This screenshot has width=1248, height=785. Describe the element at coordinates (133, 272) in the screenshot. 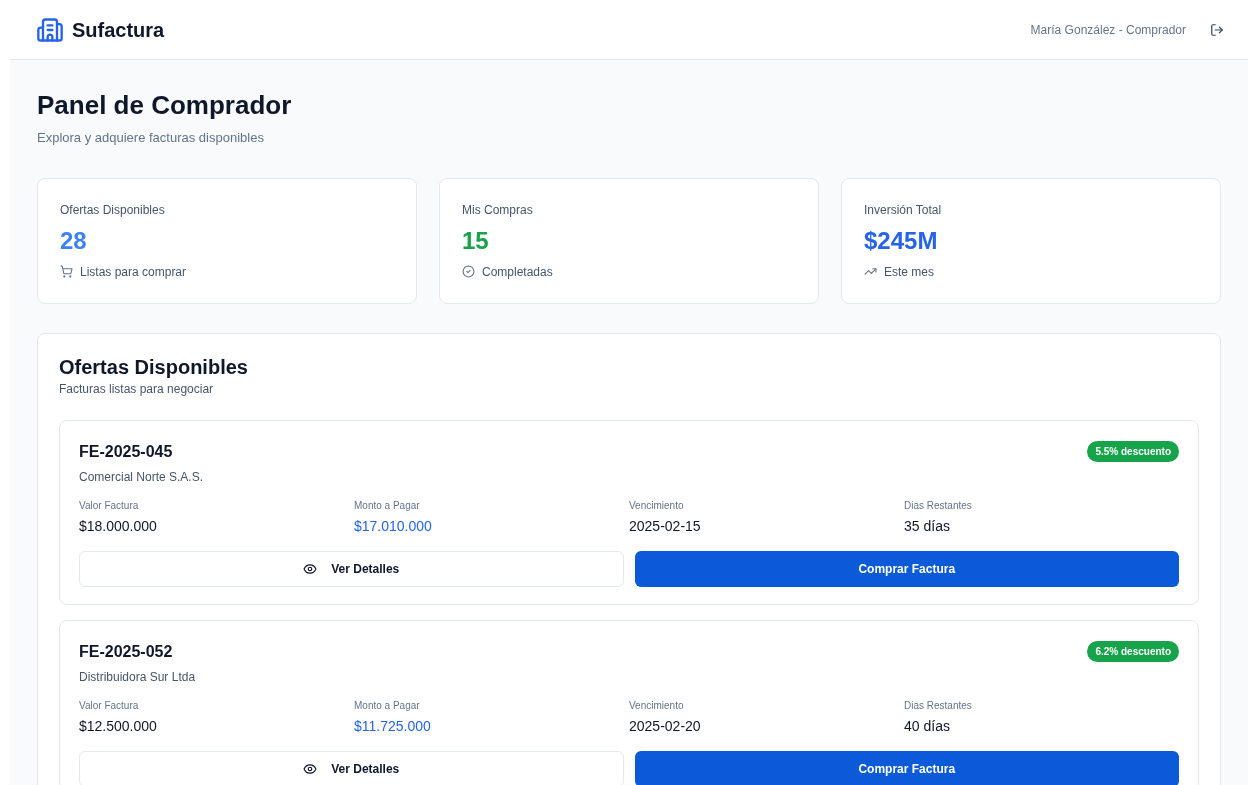

I see `stat-note: Listas para comprar` at that location.